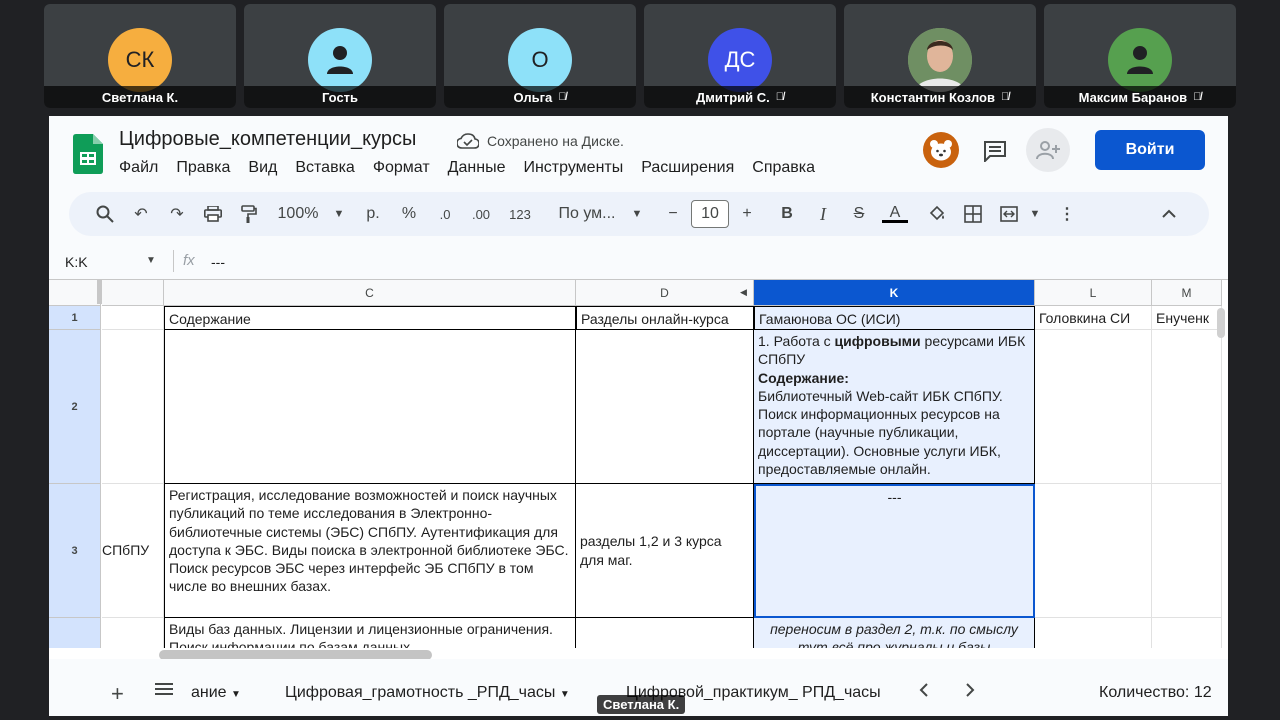 The image size is (1280, 720). I want to click on avatar, so click(340, 60).